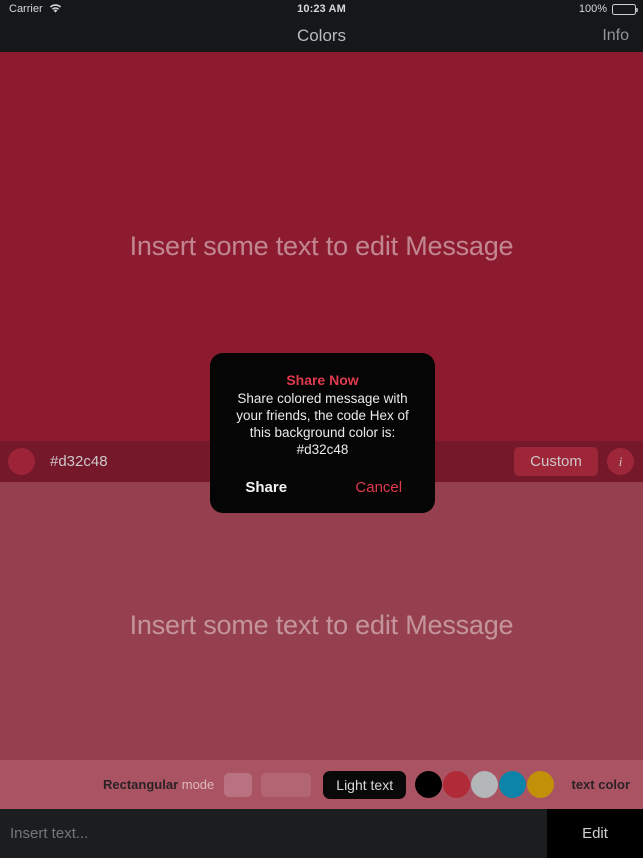 The height and width of the screenshot is (858, 643). What do you see at coordinates (321, 625) in the screenshot?
I see `message-placeholder-bottom: Insert some text to edit Message` at bounding box center [321, 625].